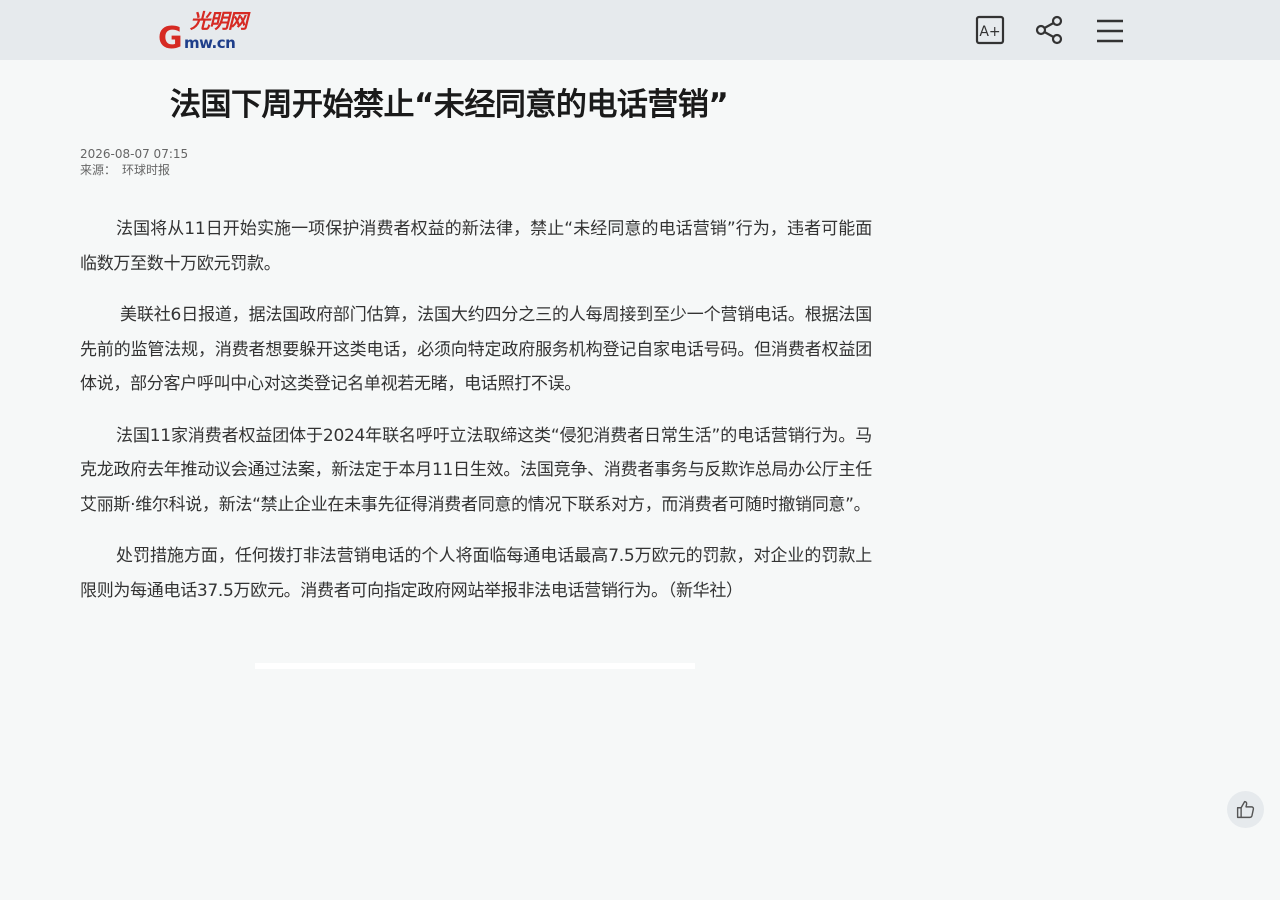 The height and width of the screenshot is (900, 1280). I want to click on font-size-button: A+, so click(990, 30).